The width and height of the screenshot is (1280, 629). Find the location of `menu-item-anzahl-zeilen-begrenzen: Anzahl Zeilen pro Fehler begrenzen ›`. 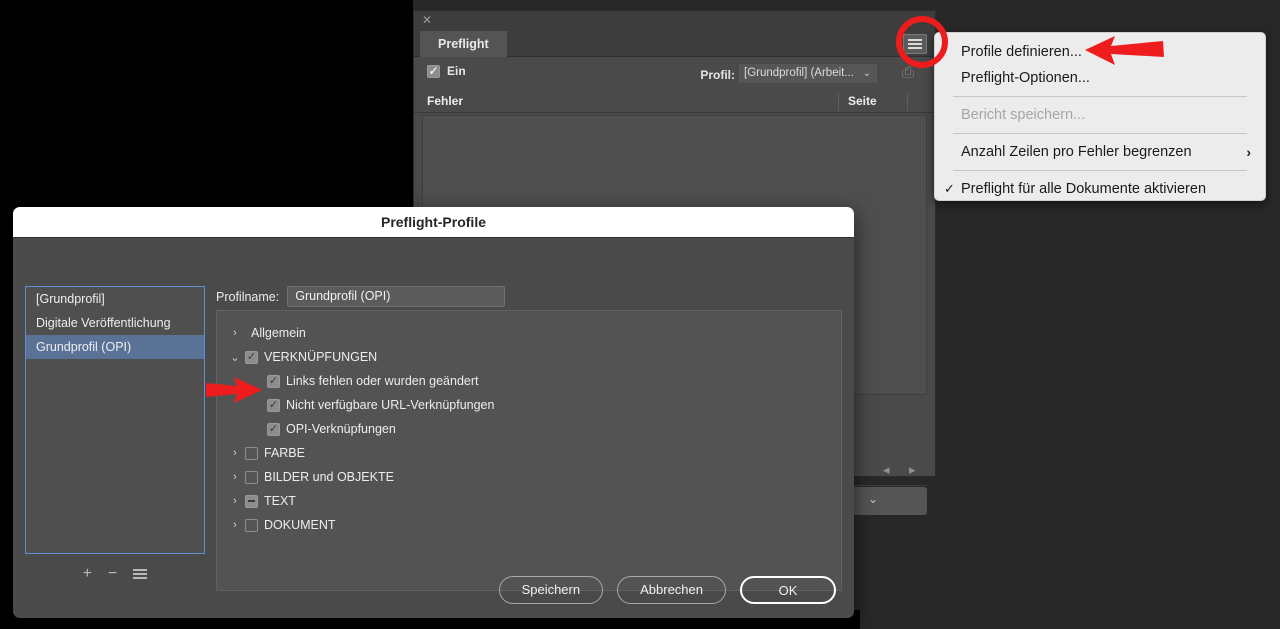

menu-item-anzahl-zeilen-begrenzen: Anzahl Zeilen pro Fehler begrenzen › is located at coordinates (1100, 152).